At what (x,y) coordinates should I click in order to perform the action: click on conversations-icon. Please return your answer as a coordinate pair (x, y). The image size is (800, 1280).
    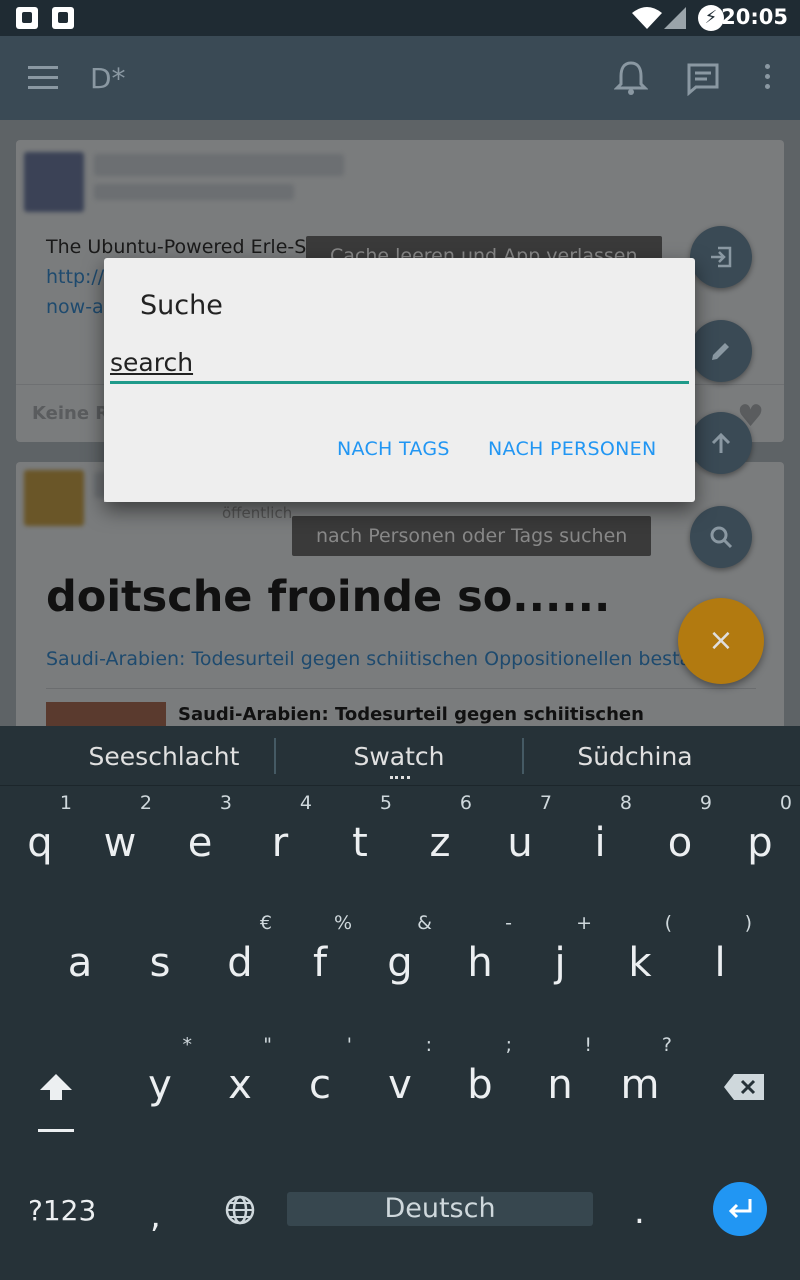
    Looking at the image, I should click on (703, 79).